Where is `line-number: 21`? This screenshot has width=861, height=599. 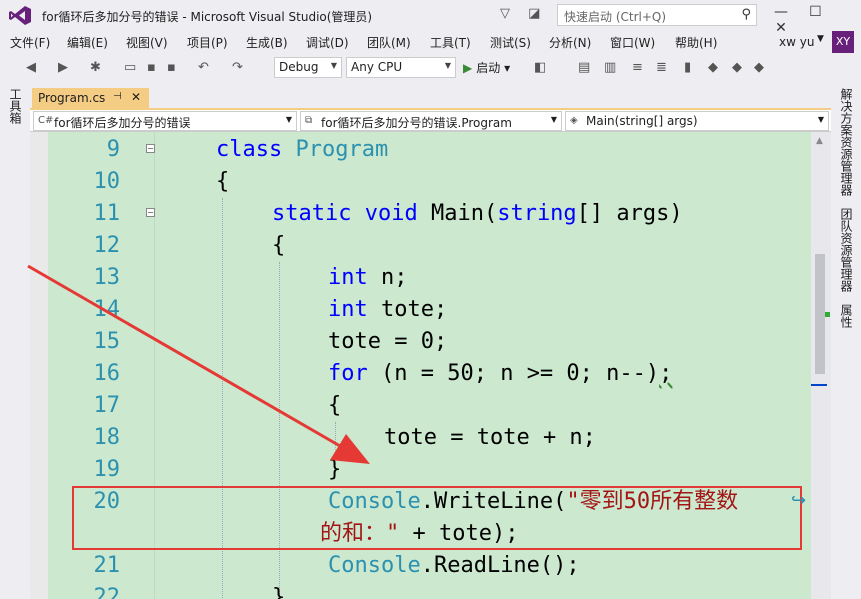
line-number: 21 is located at coordinates (107, 565).